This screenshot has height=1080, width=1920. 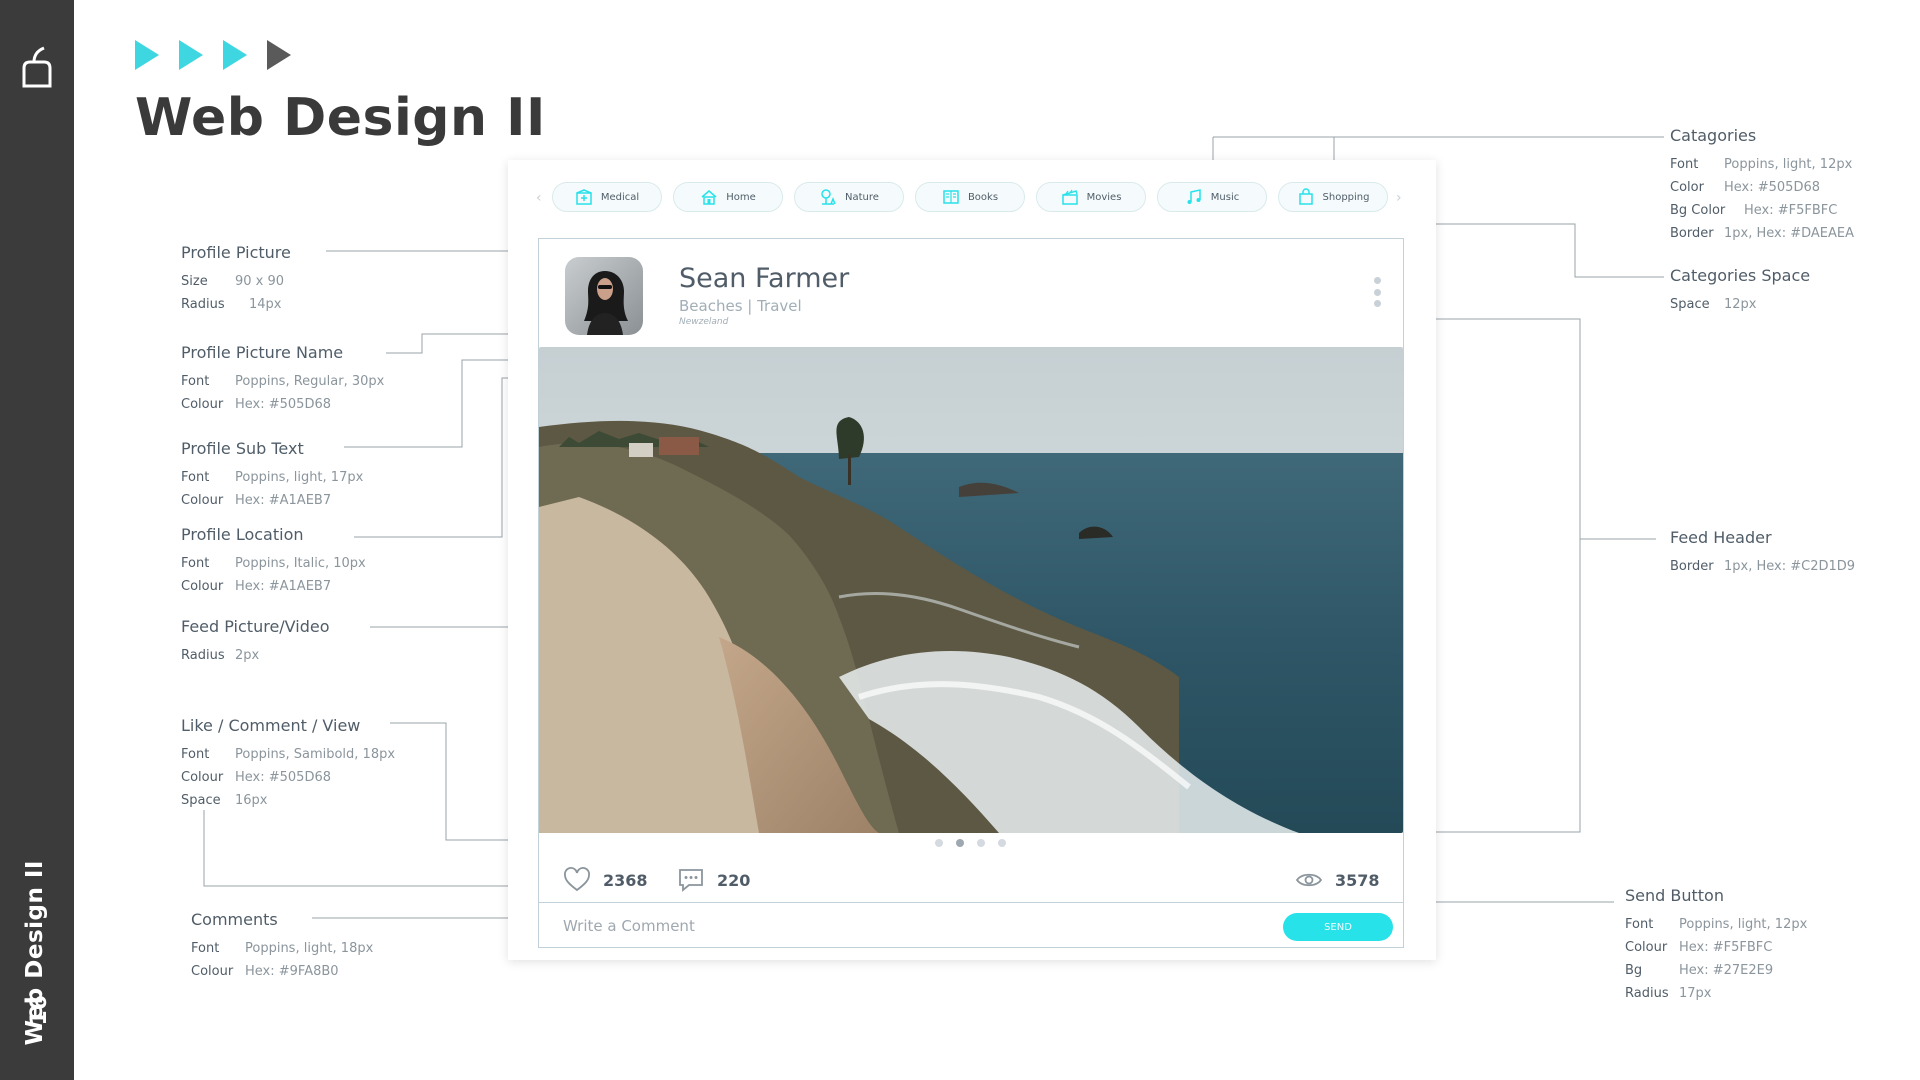 What do you see at coordinates (1377, 292) in the screenshot?
I see `more-options-icon` at bounding box center [1377, 292].